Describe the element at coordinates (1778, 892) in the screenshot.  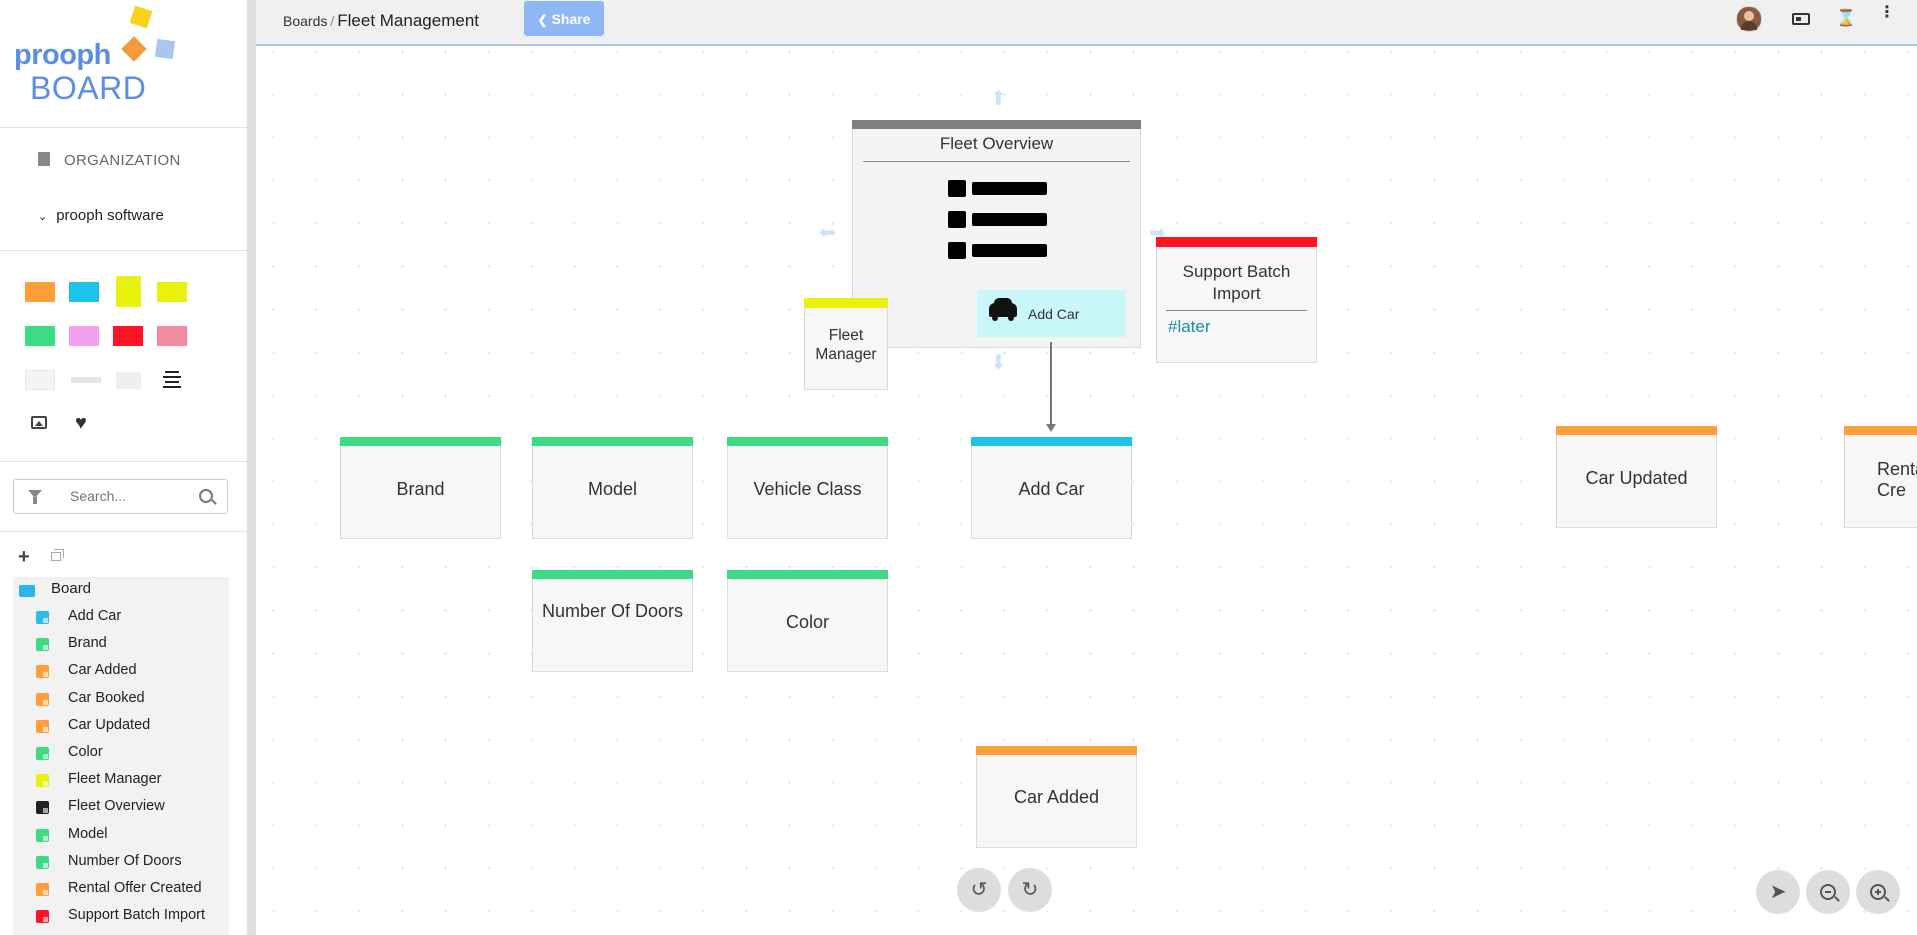
I see `select-tool-button: ➤` at that location.